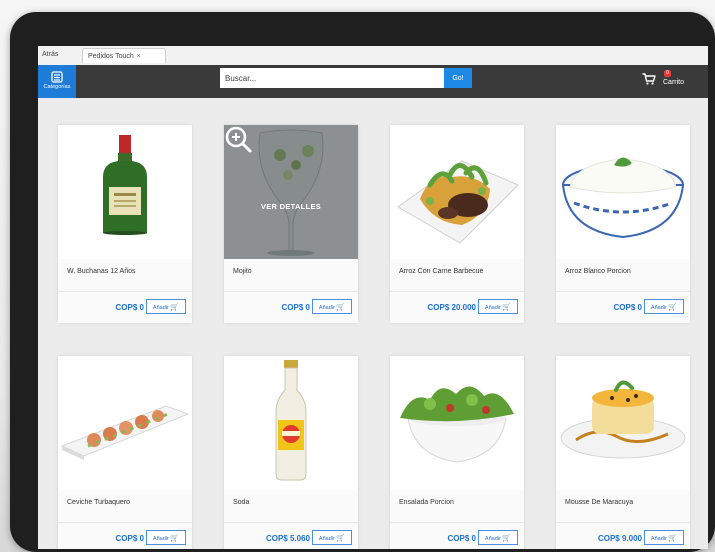 This screenshot has width=715, height=552. What do you see at coordinates (598, 271) in the screenshot?
I see `product-name: Arroz Blanco Porcion` at bounding box center [598, 271].